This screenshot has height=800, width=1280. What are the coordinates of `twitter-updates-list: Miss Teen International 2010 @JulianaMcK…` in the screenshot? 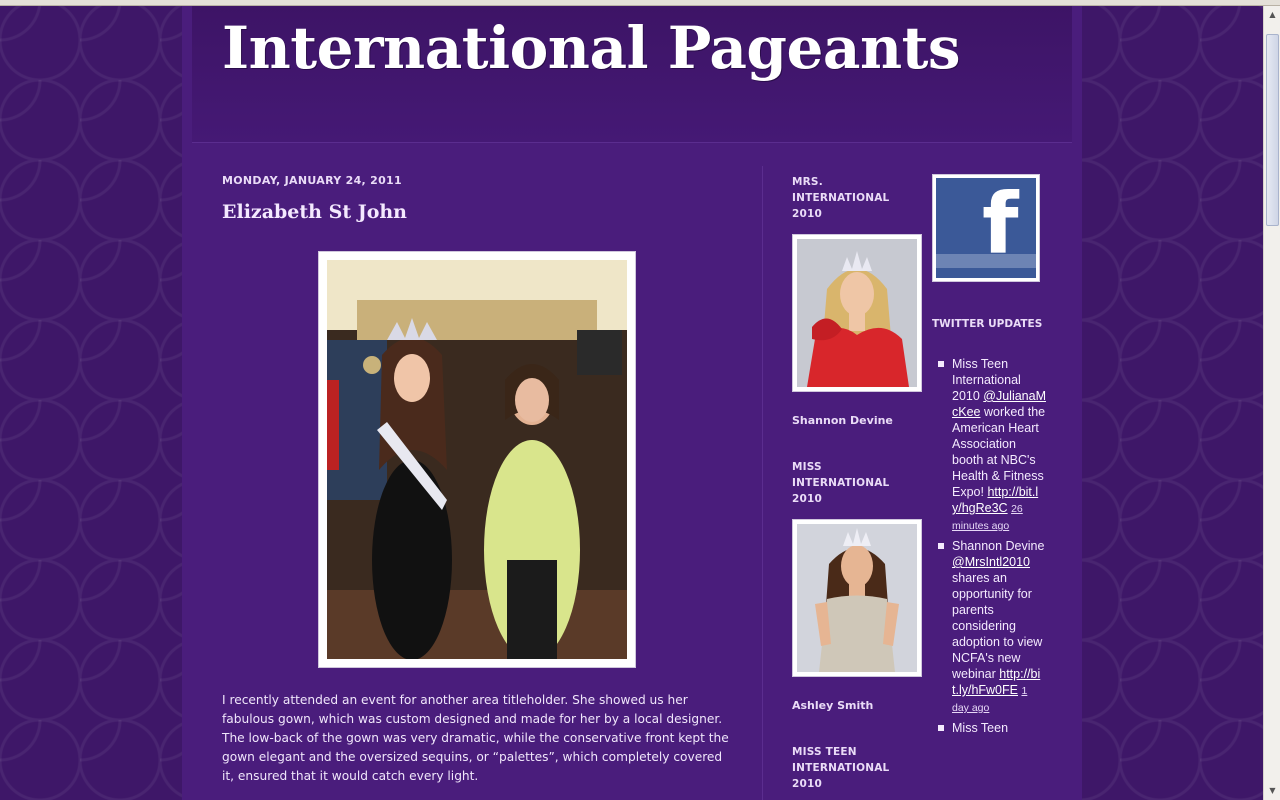 It's located at (989, 546).